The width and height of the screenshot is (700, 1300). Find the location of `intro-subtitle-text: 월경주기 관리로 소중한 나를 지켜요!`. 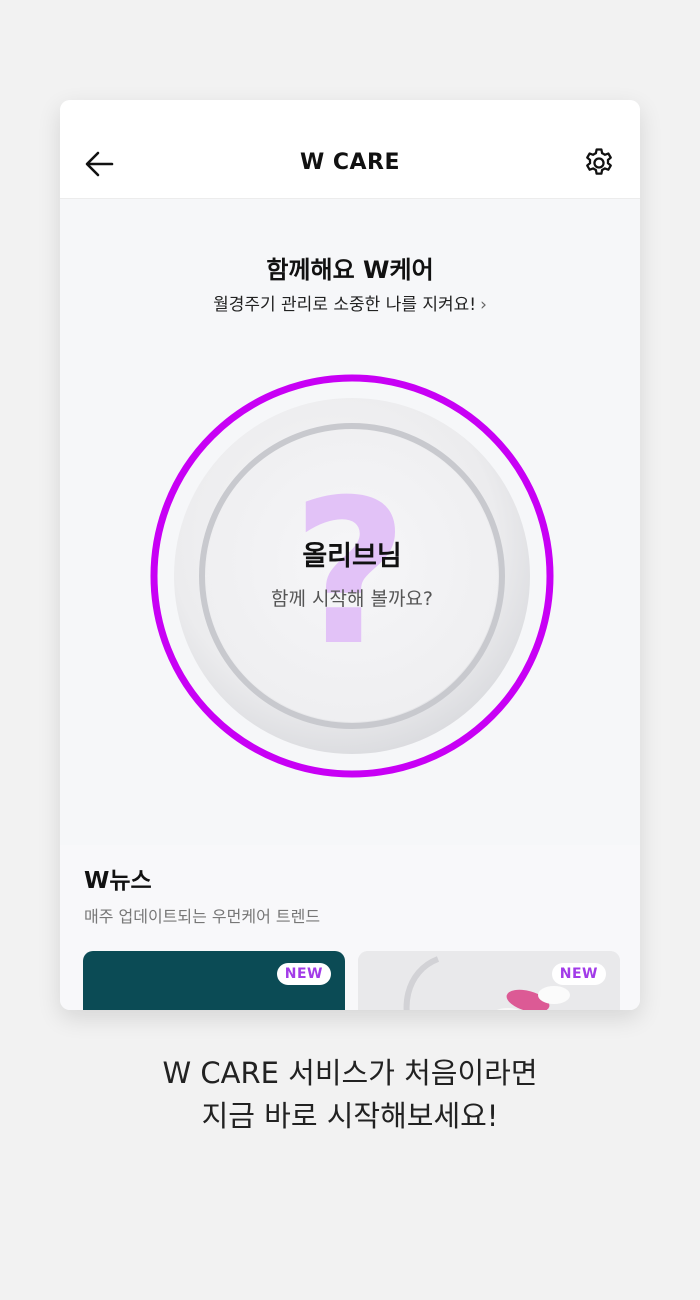

intro-subtitle-text: 월경주기 관리로 소중한 나를 지켜요! is located at coordinates (345, 305).